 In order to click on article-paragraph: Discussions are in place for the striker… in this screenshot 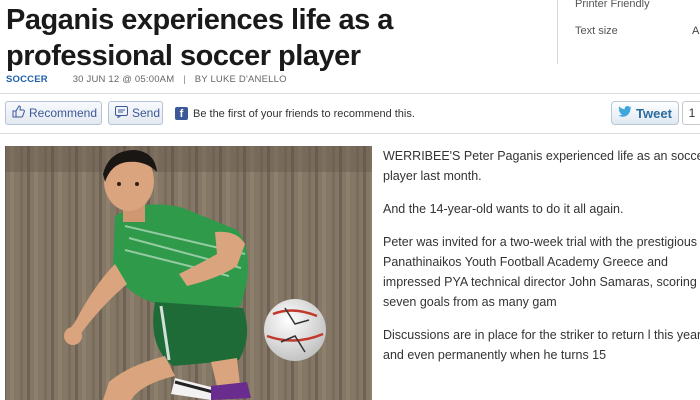, I will do `click(541, 345)`.